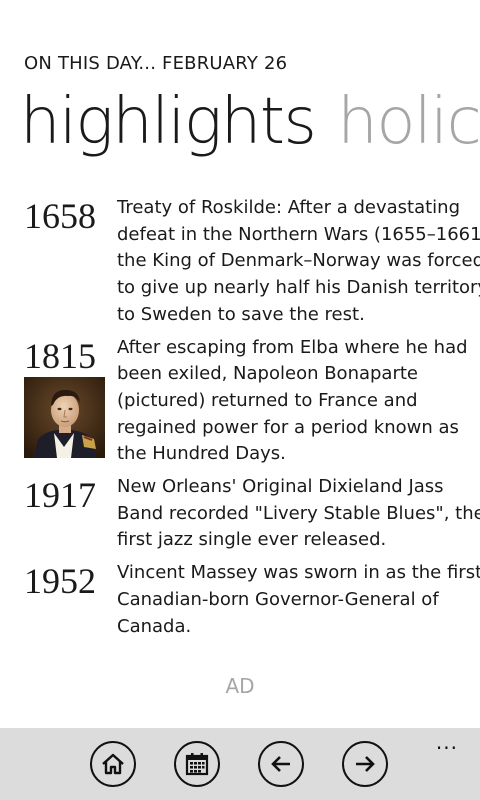  I want to click on event-text-line: to Sweden to save the rest., so click(241, 314).